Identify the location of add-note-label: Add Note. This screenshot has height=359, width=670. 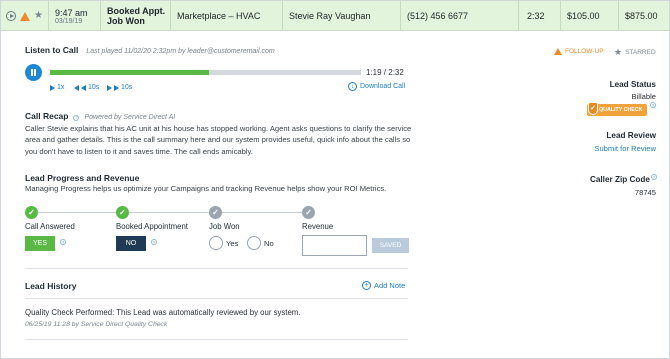
(390, 285).